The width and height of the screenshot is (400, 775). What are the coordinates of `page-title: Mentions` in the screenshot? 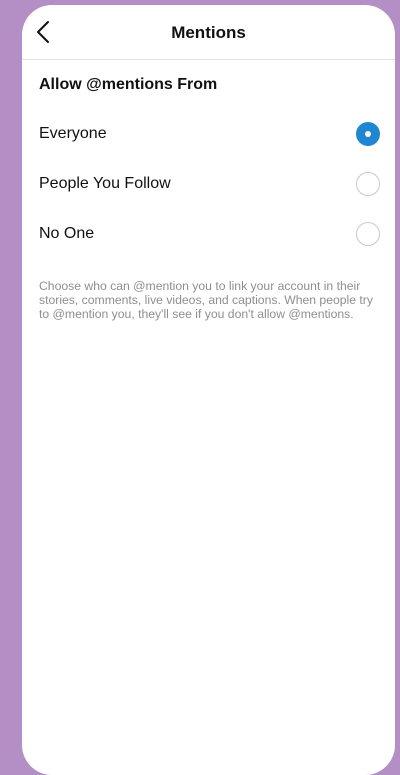 It's located at (208, 32).